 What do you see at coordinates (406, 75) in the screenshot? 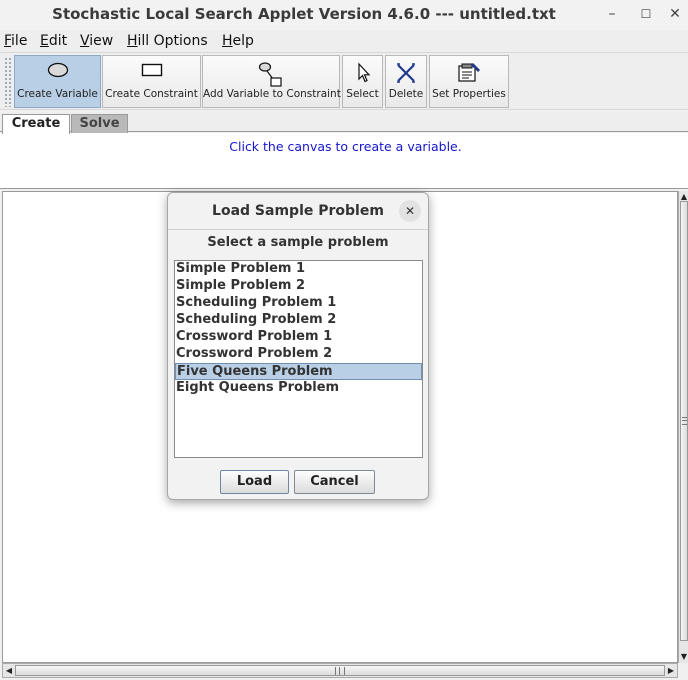
I see `delete-x-icon` at bounding box center [406, 75].